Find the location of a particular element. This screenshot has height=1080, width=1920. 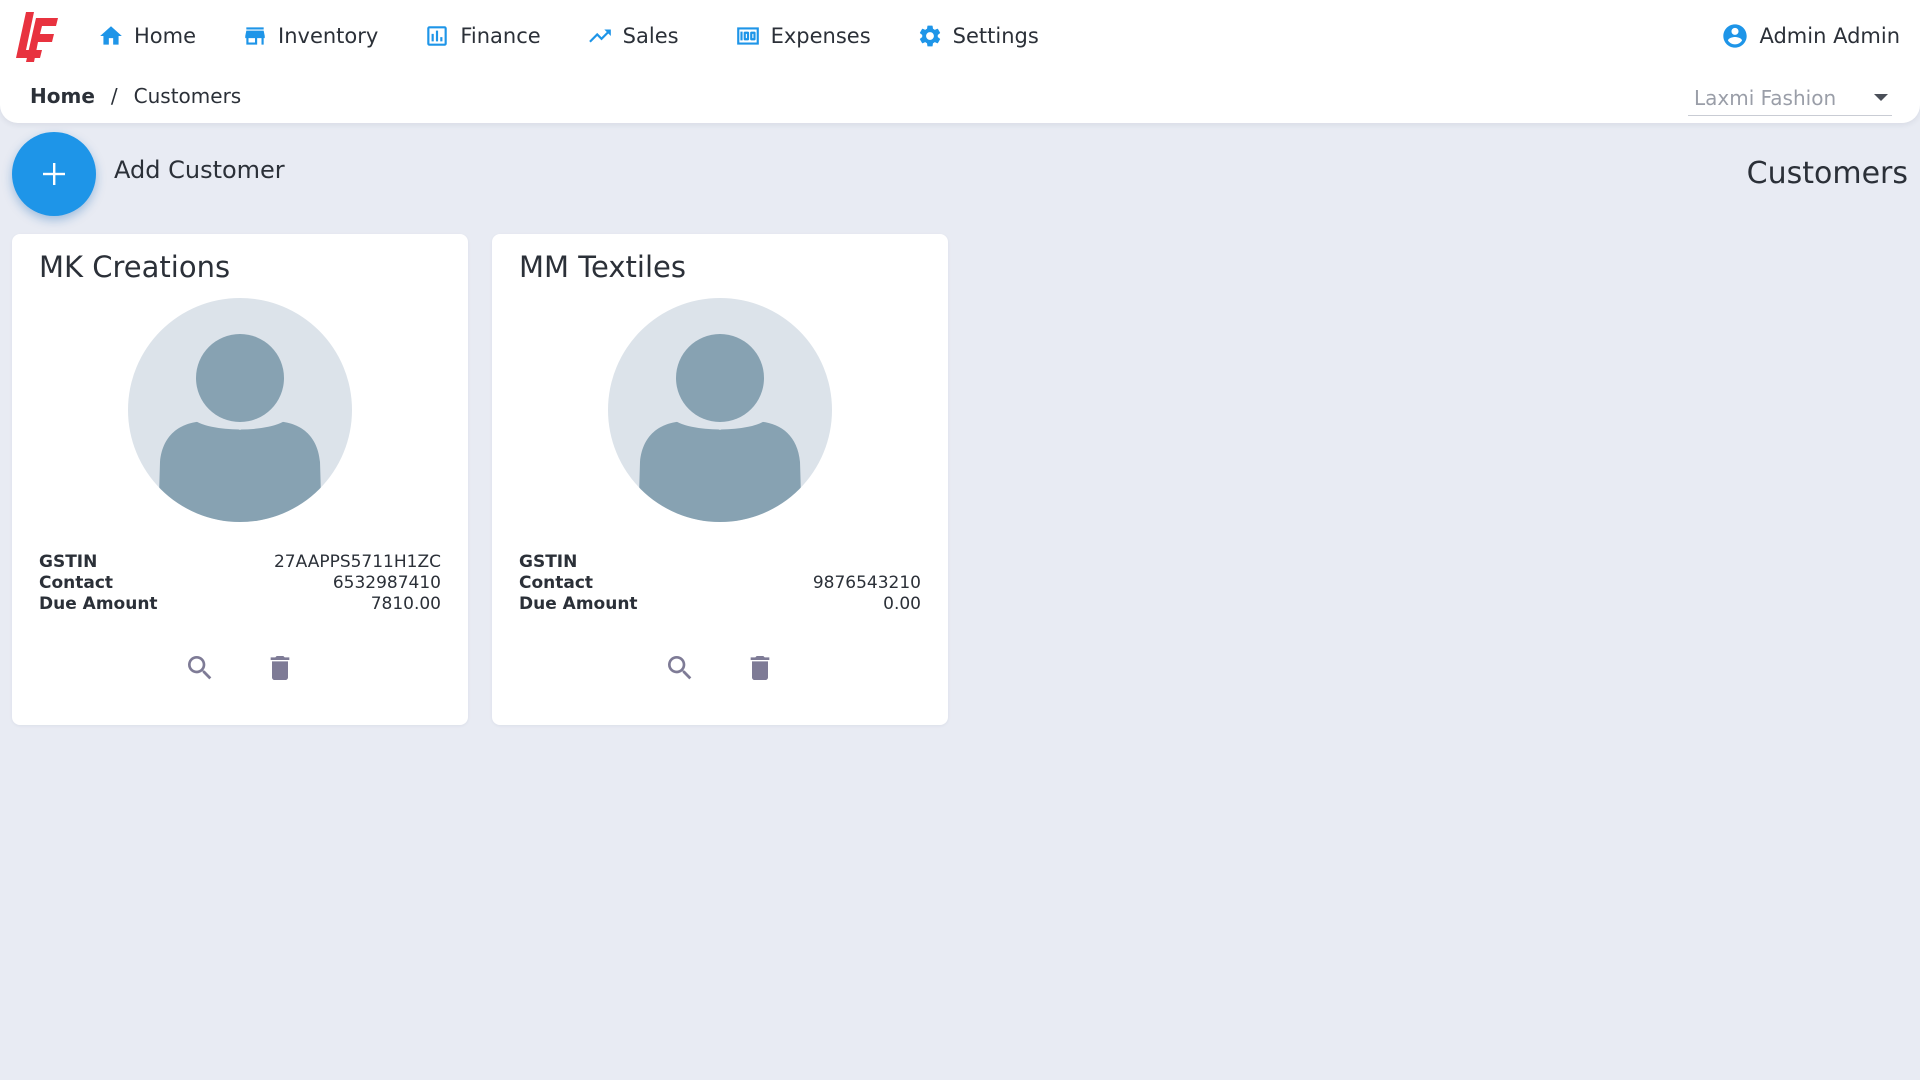

user-menu: Admin Admin is located at coordinates (1810, 36).